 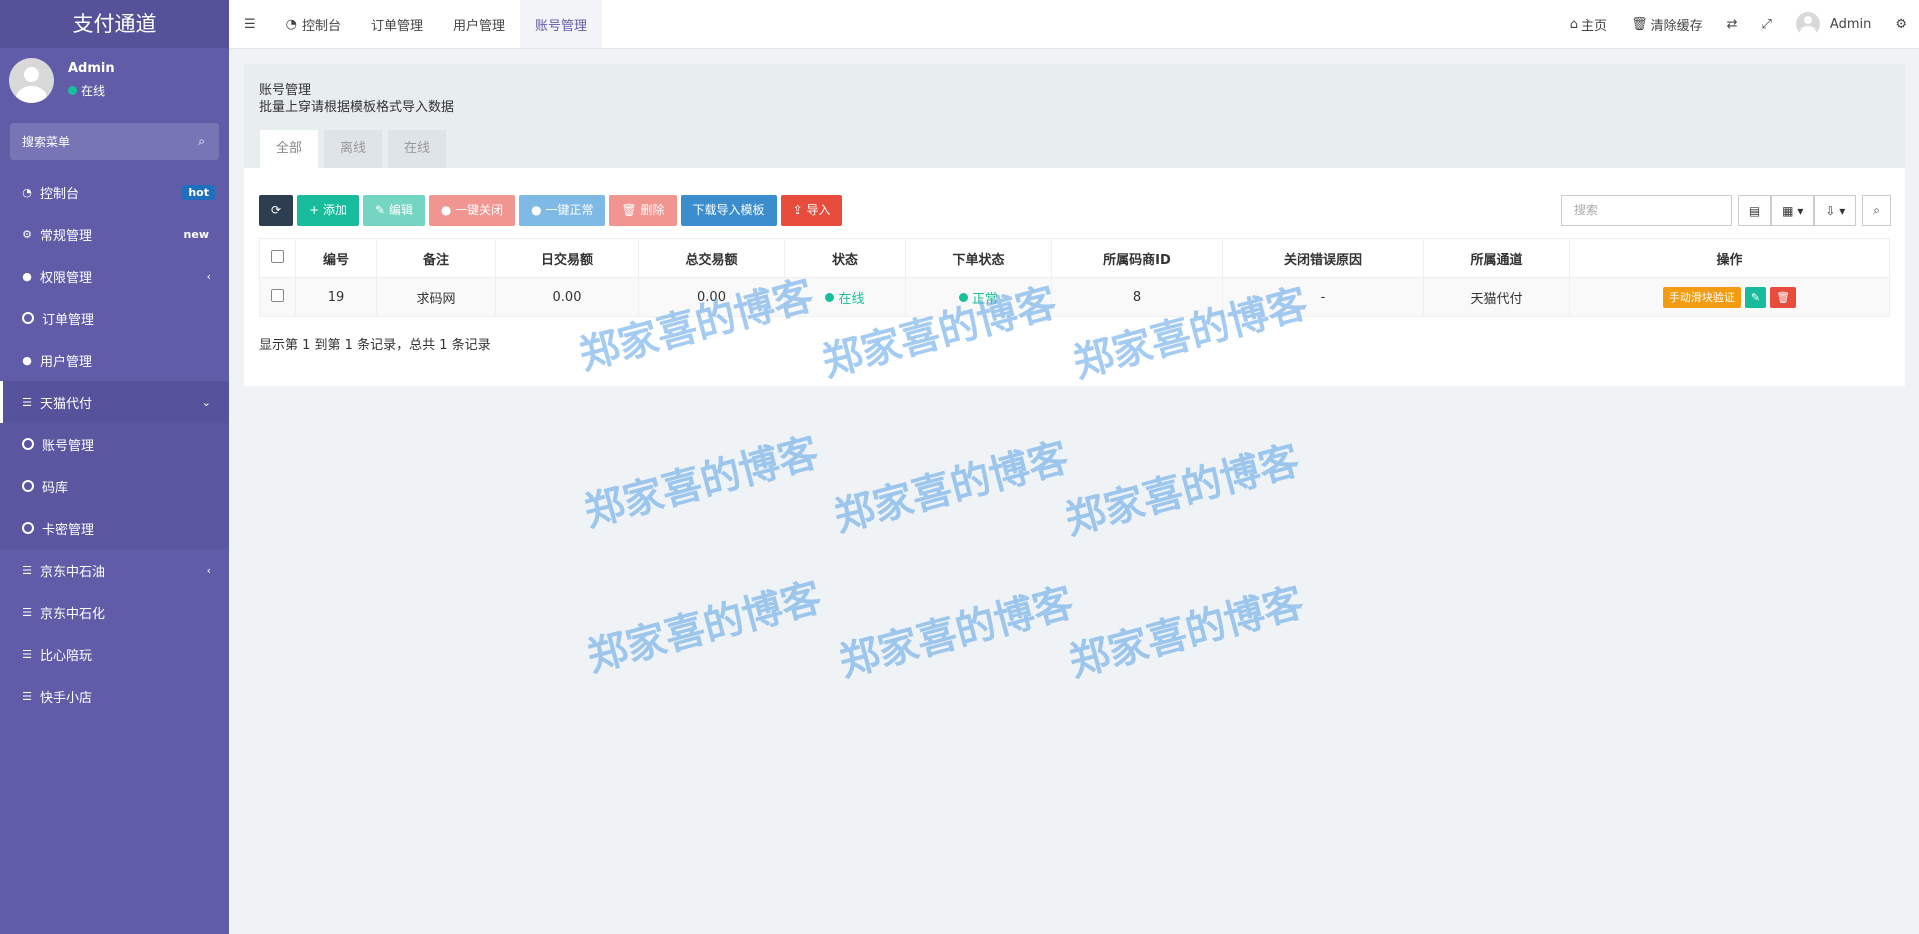 What do you see at coordinates (472, 210) in the screenshot?
I see `close-all-button: ● 一键关闭` at bounding box center [472, 210].